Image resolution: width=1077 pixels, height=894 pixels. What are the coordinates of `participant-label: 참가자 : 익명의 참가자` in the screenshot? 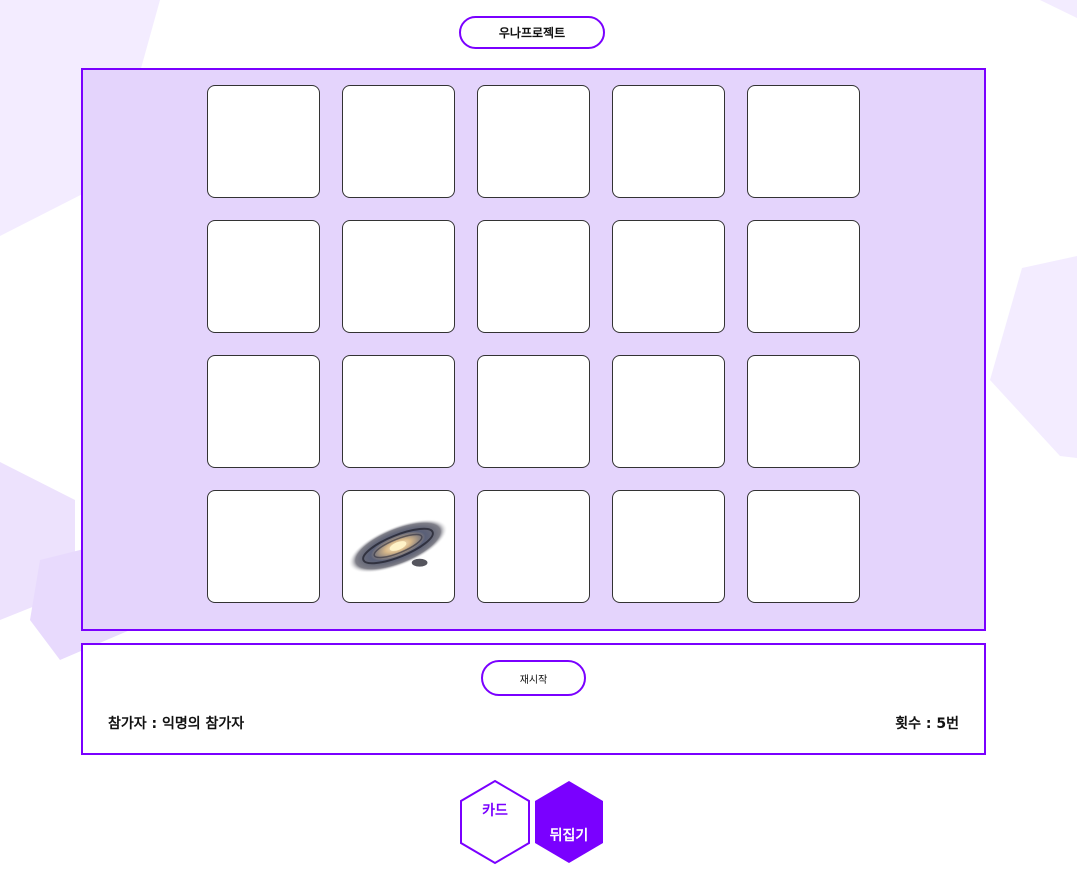 It's located at (176, 724).